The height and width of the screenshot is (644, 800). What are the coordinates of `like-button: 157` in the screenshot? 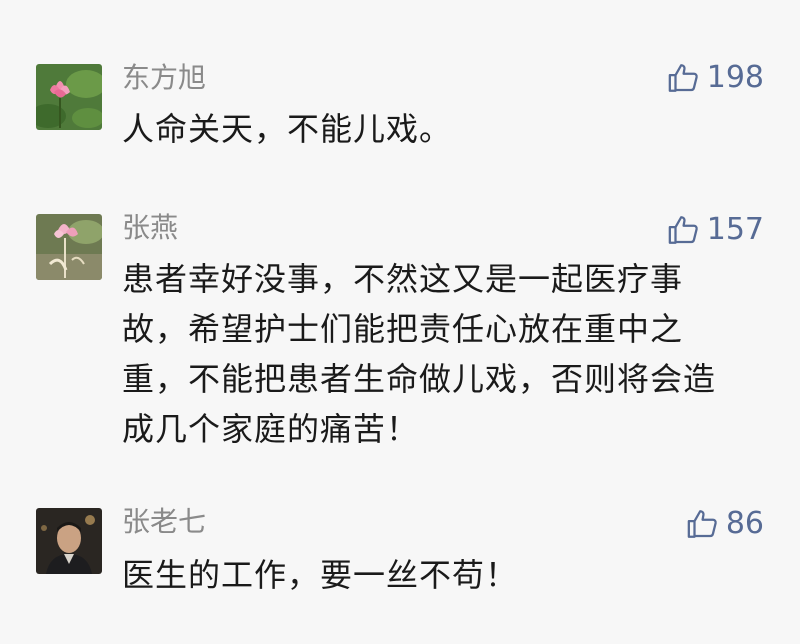 It's located at (715, 230).